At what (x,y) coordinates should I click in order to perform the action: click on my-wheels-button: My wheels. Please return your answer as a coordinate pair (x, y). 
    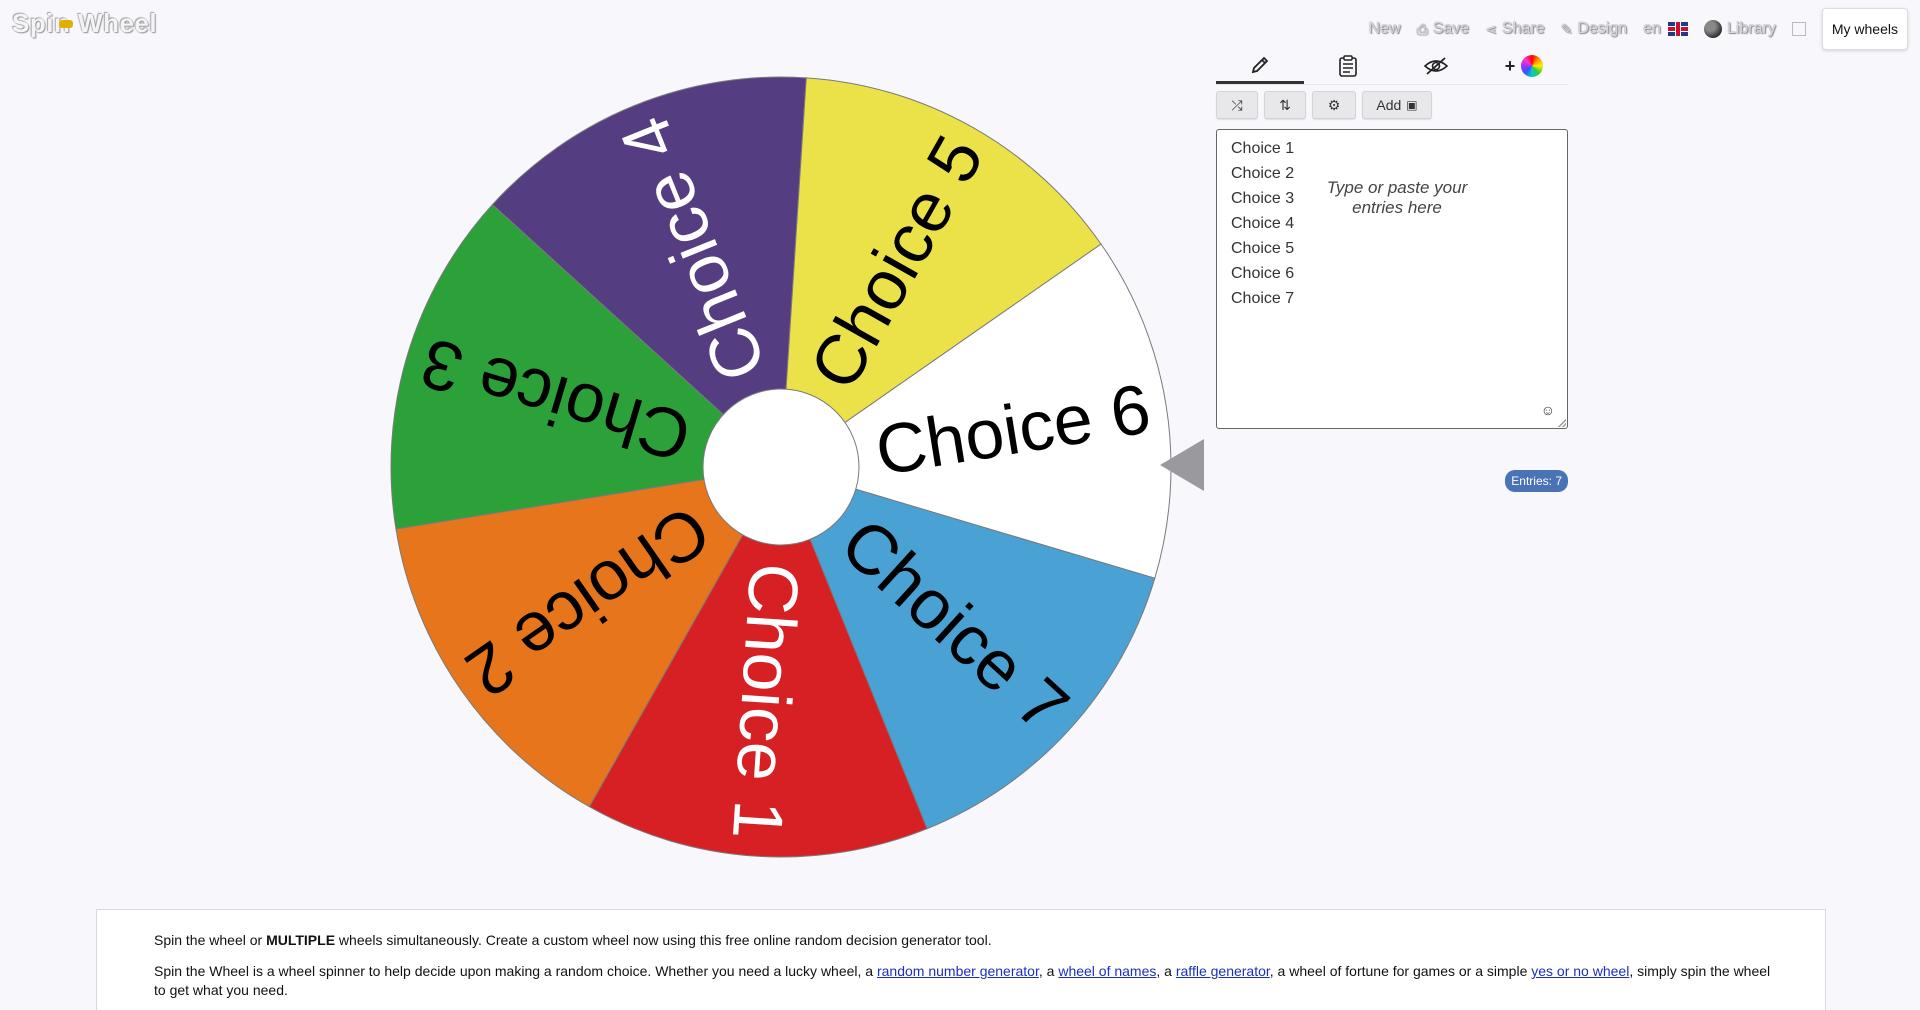
    Looking at the image, I should click on (1864, 29).